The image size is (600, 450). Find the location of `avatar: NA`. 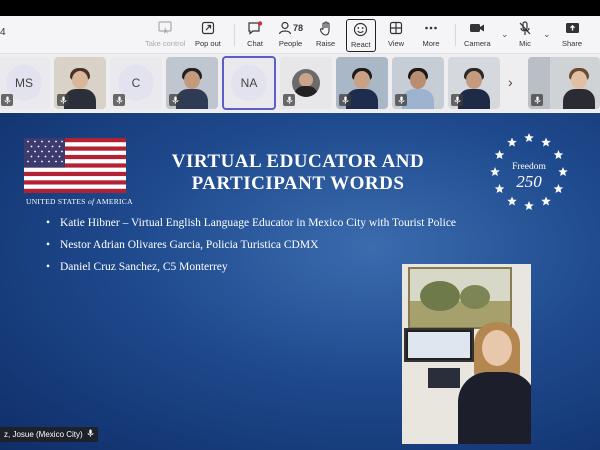

avatar: NA is located at coordinates (249, 83).